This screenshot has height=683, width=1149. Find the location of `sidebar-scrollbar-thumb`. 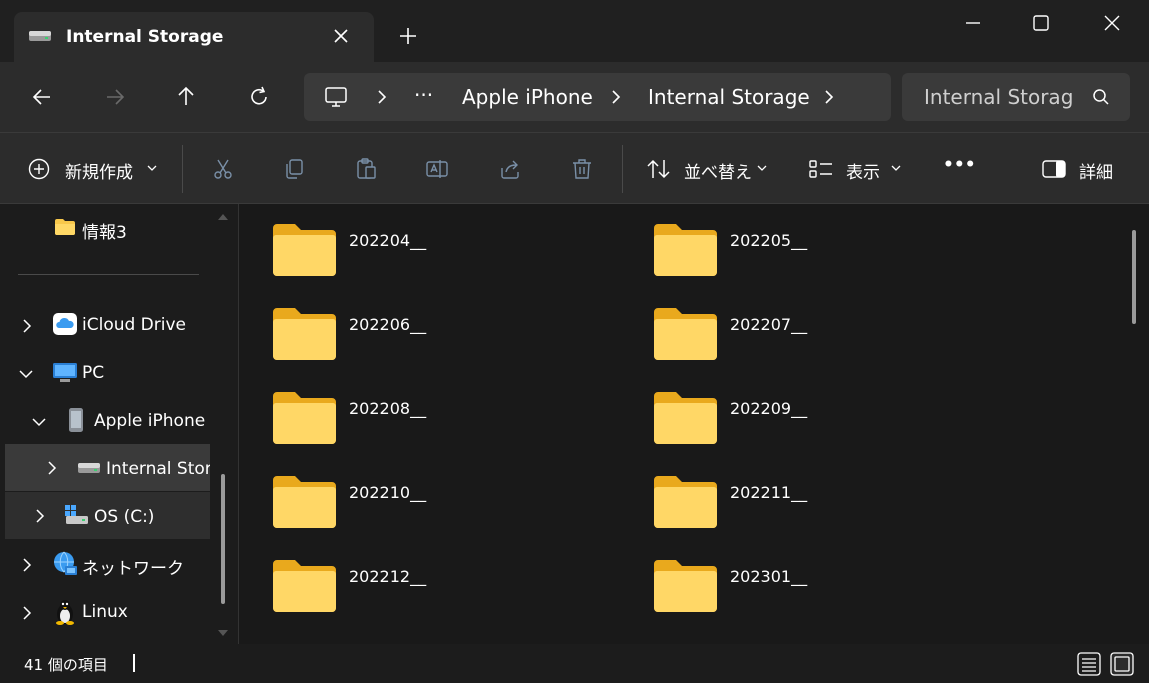

sidebar-scrollbar-thumb is located at coordinates (223, 539).